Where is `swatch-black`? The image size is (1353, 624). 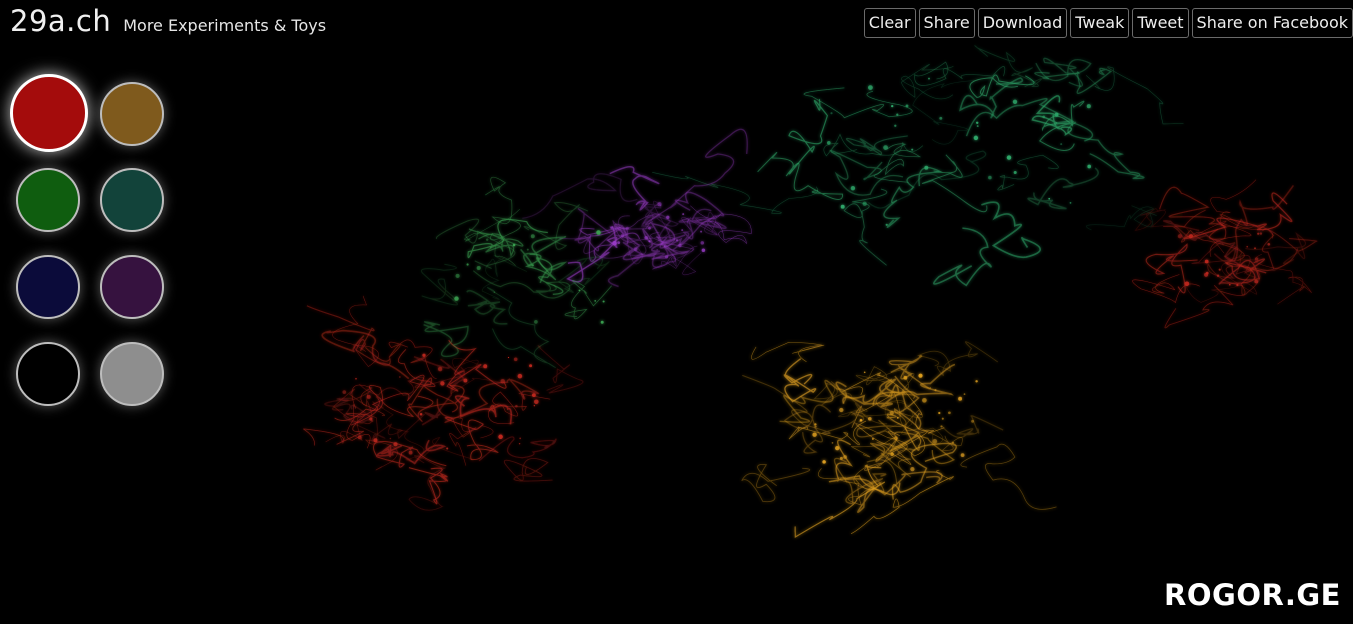
swatch-black is located at coordinates (48, 374).